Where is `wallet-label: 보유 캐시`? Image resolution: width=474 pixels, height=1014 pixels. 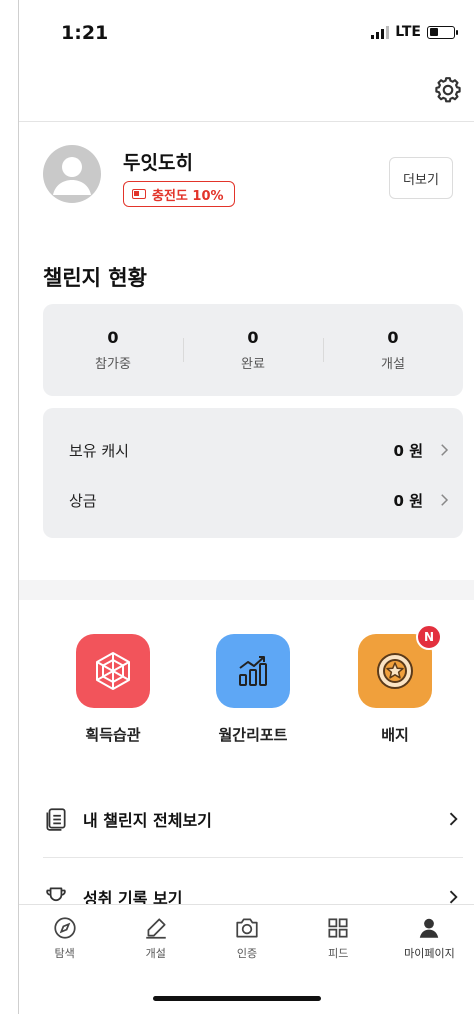
wallet-label: 보유 캐시 is located at coordinates (99, 450).